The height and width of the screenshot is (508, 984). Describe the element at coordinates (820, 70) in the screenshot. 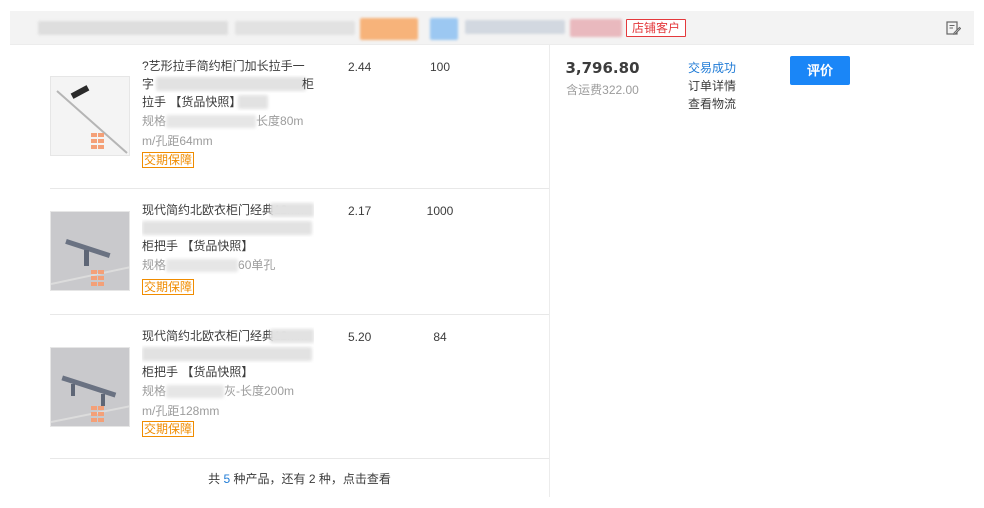

I see `rate-button: 评价` at that location.